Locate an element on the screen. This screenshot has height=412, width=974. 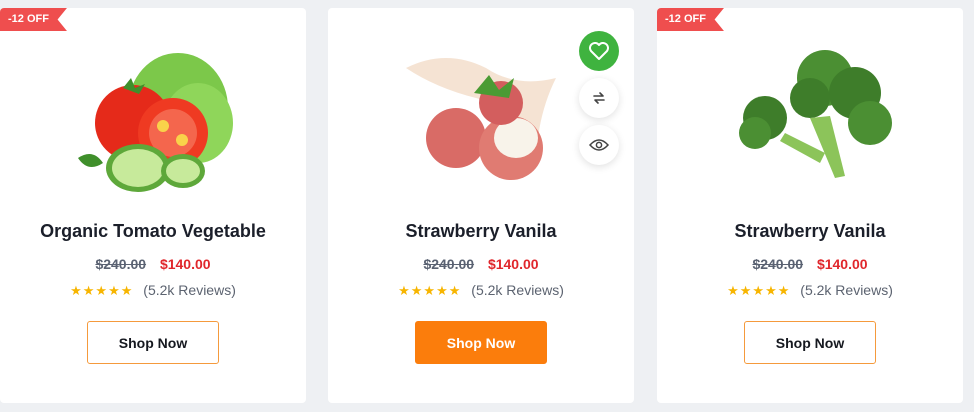
swap-icon is located at coordinates (599, 98).